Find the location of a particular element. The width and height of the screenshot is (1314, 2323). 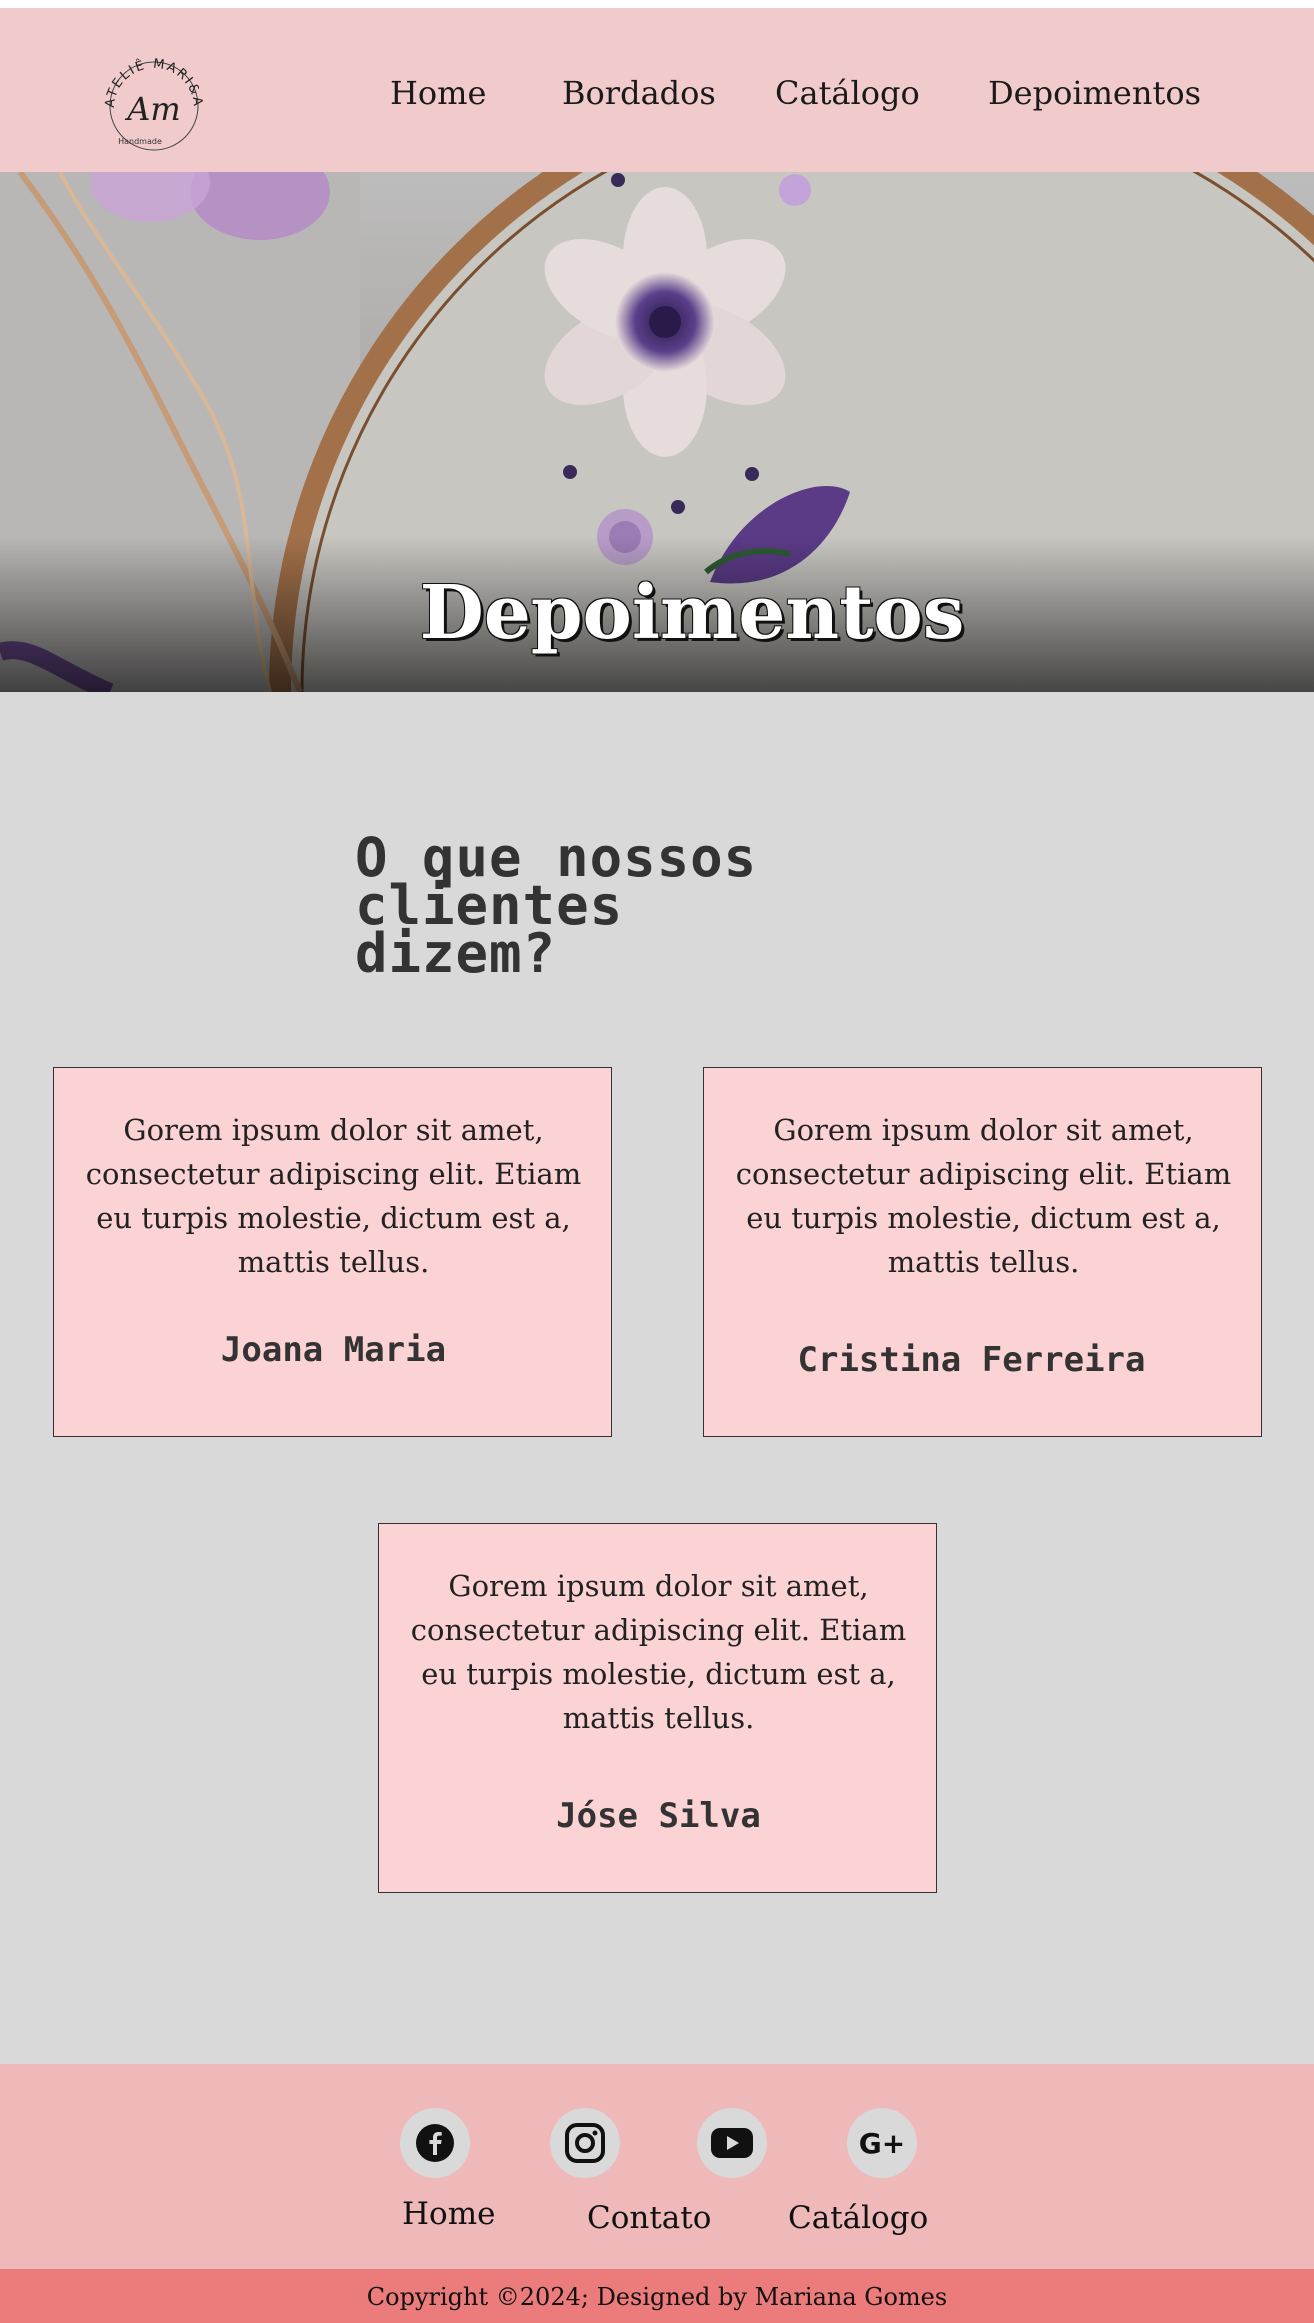

youtube-icon is located at coordinates (732, 2143).